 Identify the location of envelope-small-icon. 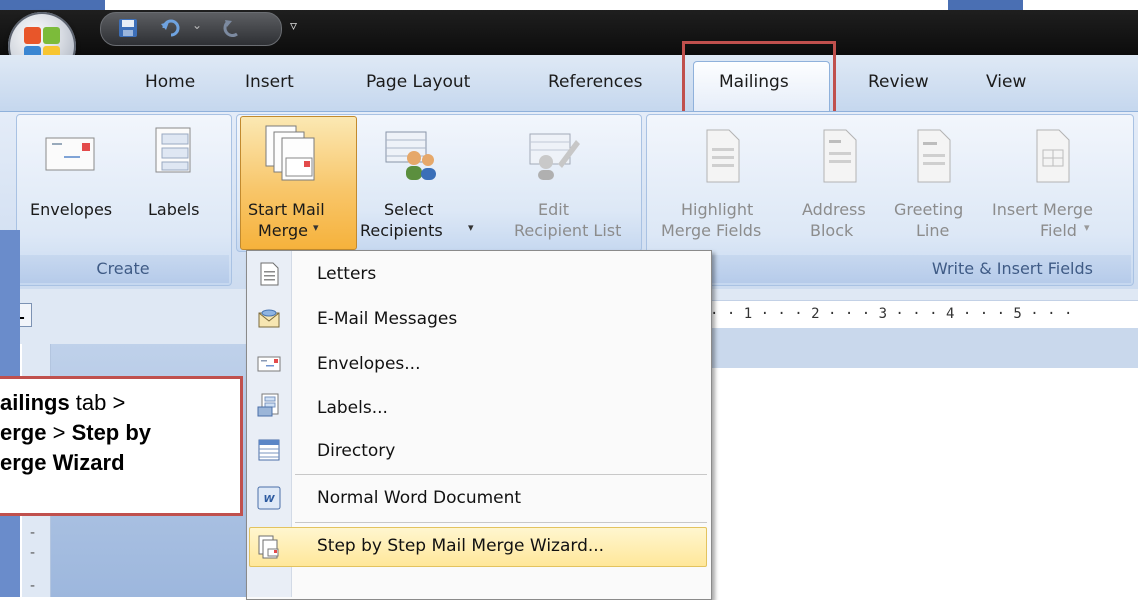
(269, 364).